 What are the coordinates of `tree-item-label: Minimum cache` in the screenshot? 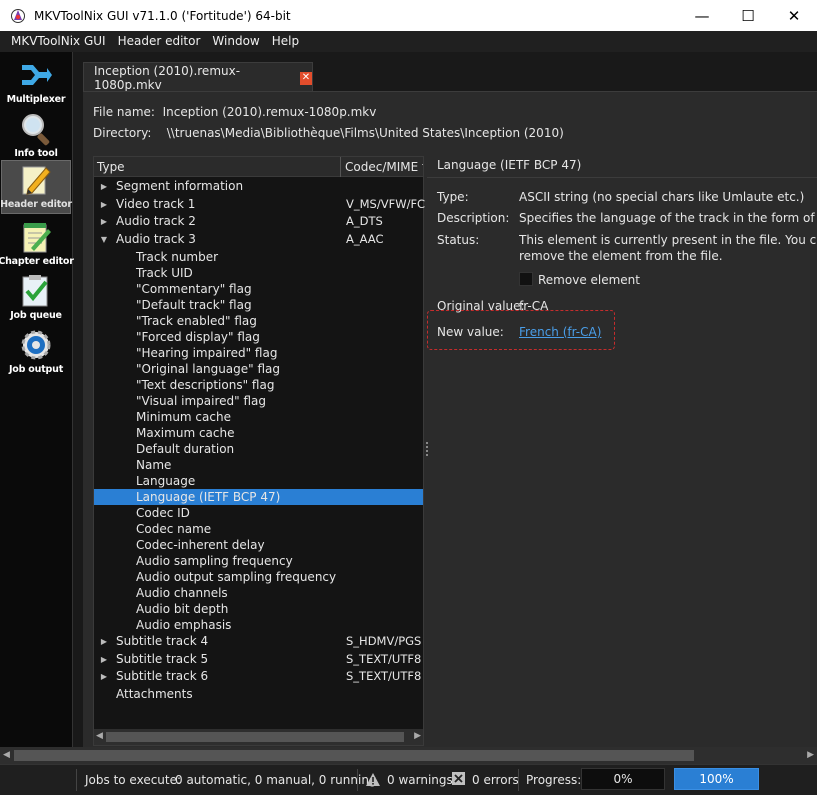 It's located at (183, 416).